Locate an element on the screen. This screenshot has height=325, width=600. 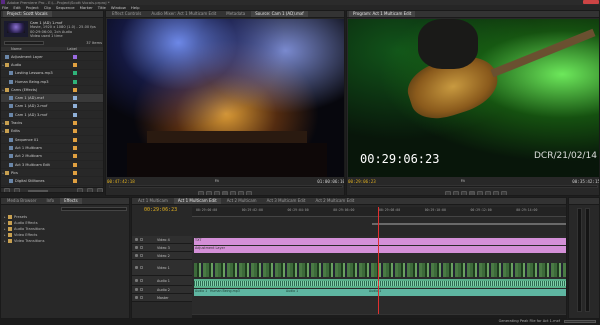
insert-button is located at coordinates (241, 192).